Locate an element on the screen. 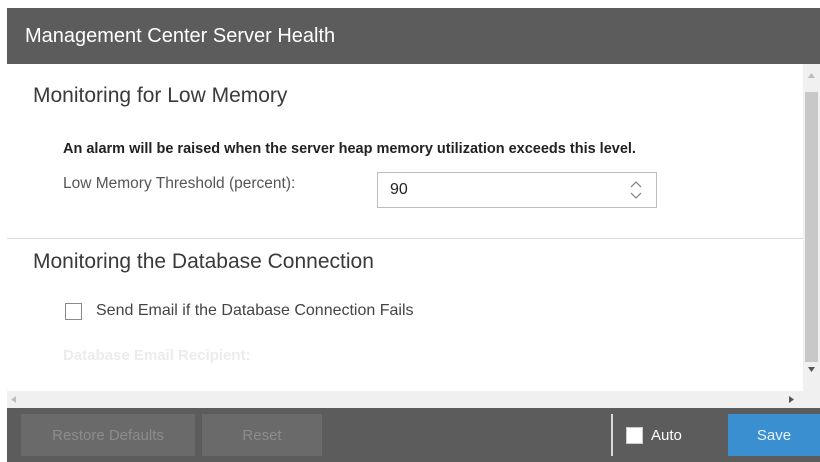 This screenshot has height=462, width=820. save-button: Save is located at coordinates (774, 435).